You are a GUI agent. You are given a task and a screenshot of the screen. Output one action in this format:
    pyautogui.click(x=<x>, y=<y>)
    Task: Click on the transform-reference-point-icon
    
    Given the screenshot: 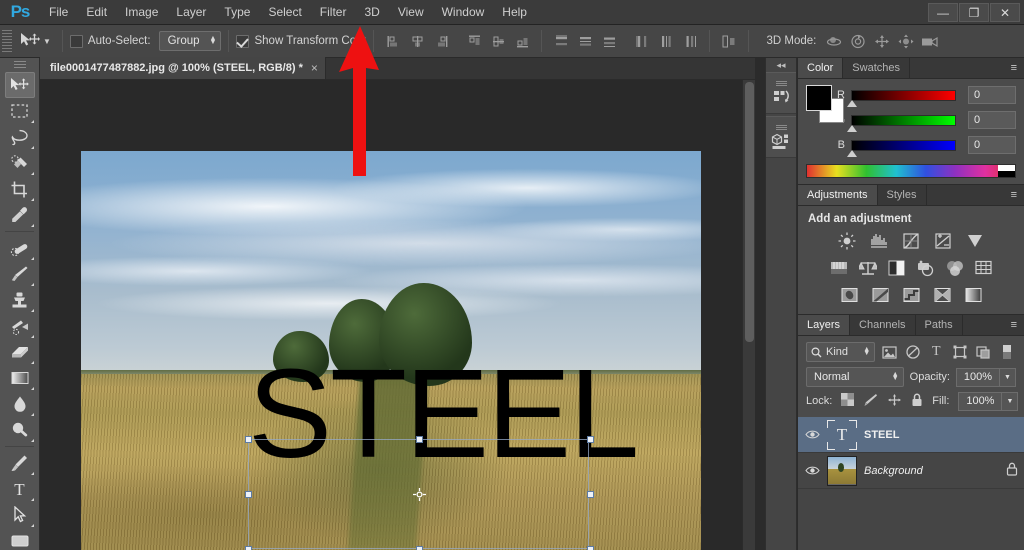 What is the action you would take?
    pyautogui.click(x=419, y=494)
    